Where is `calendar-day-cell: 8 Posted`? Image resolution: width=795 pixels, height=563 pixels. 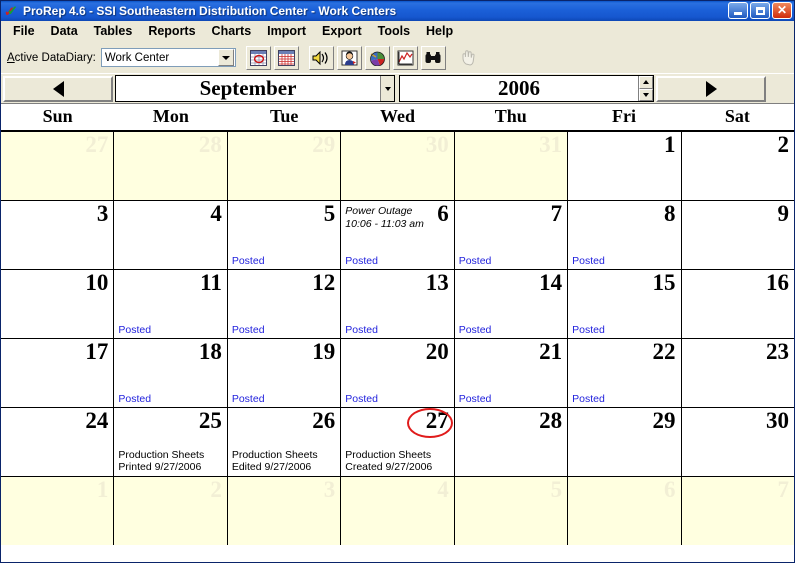
calendar-day-cell: 8 Posted is located at coordinates (625, 235).